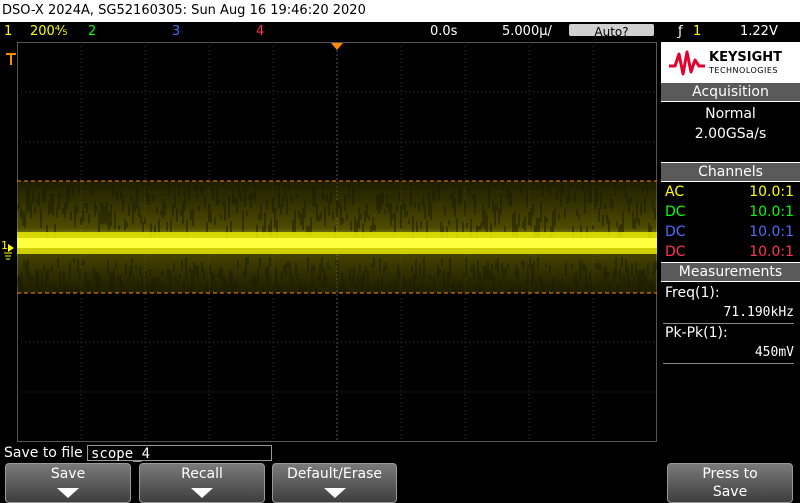 The image size is (800, 503). What do you see at coordinates (730, 272) in the screenshot?
I see `measurements-header: Measurements` at bounding box center [730, 272].